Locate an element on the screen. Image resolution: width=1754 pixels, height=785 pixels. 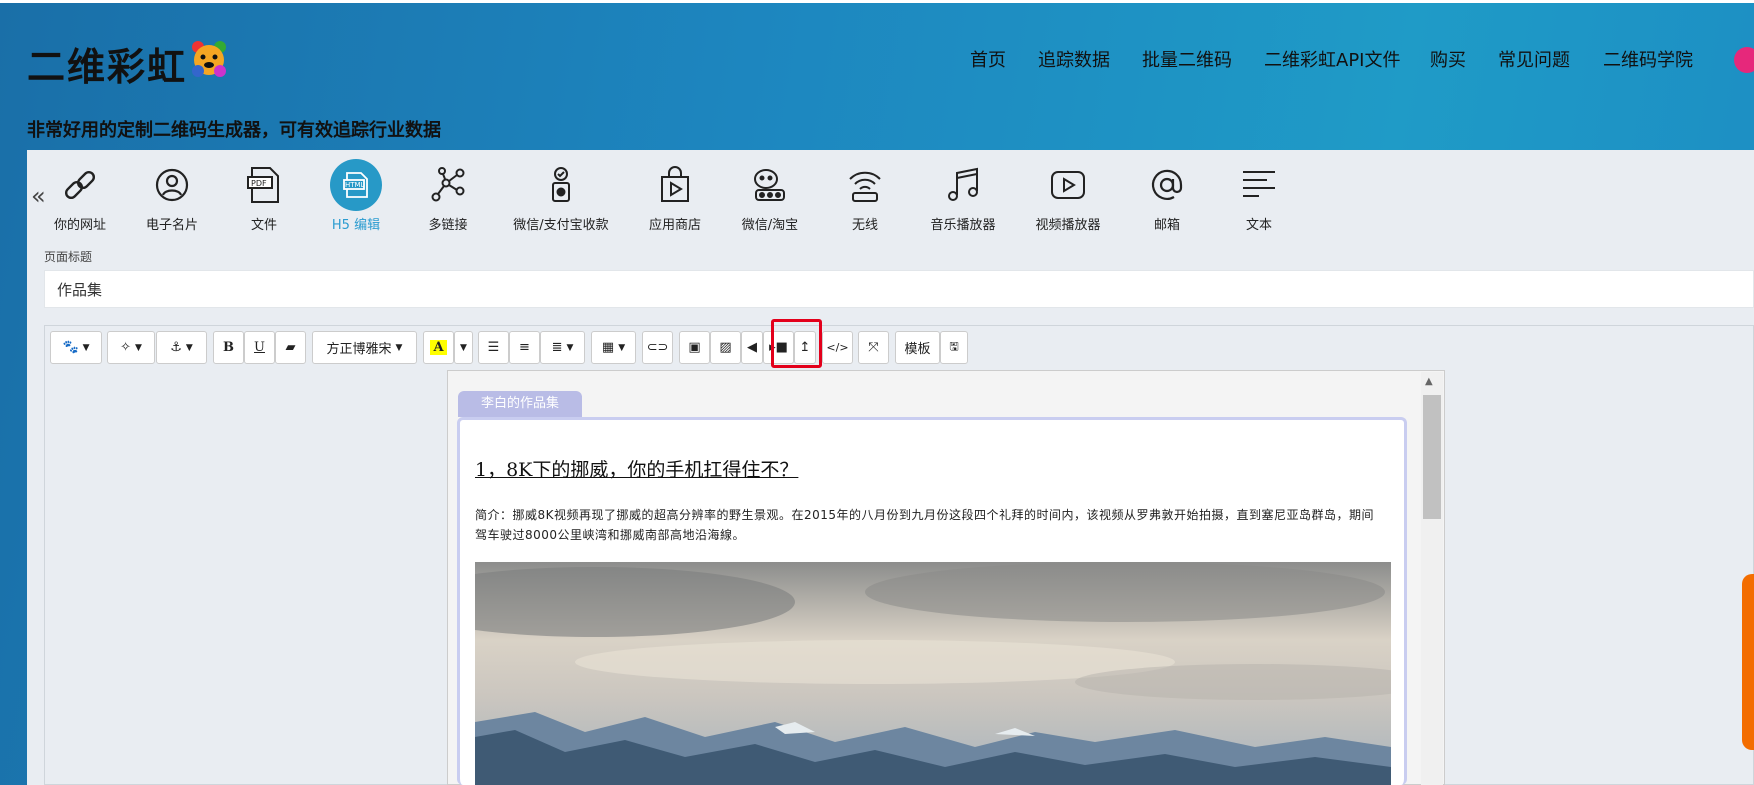
portfolio-tab: 李白的作品集 is located at coordinates (520, 404).